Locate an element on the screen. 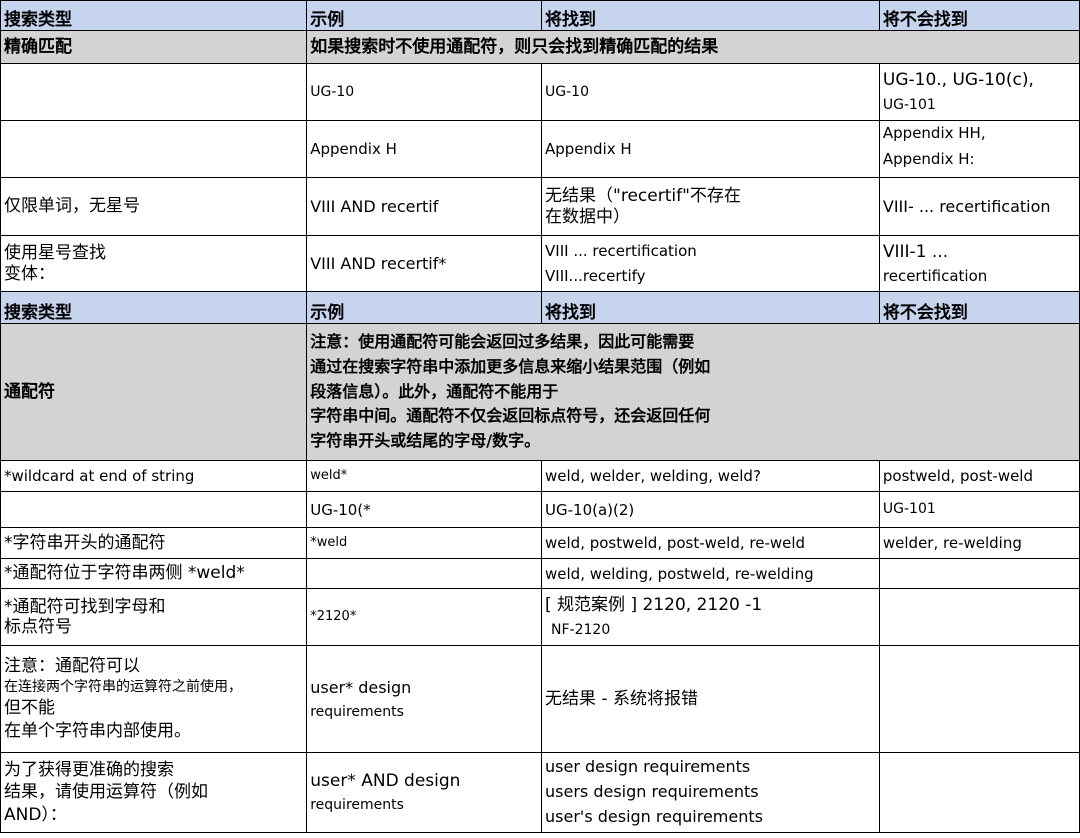 The image size is (1080, 838). finds-line: VIII ... recertification is located at coordinates (621, 250).